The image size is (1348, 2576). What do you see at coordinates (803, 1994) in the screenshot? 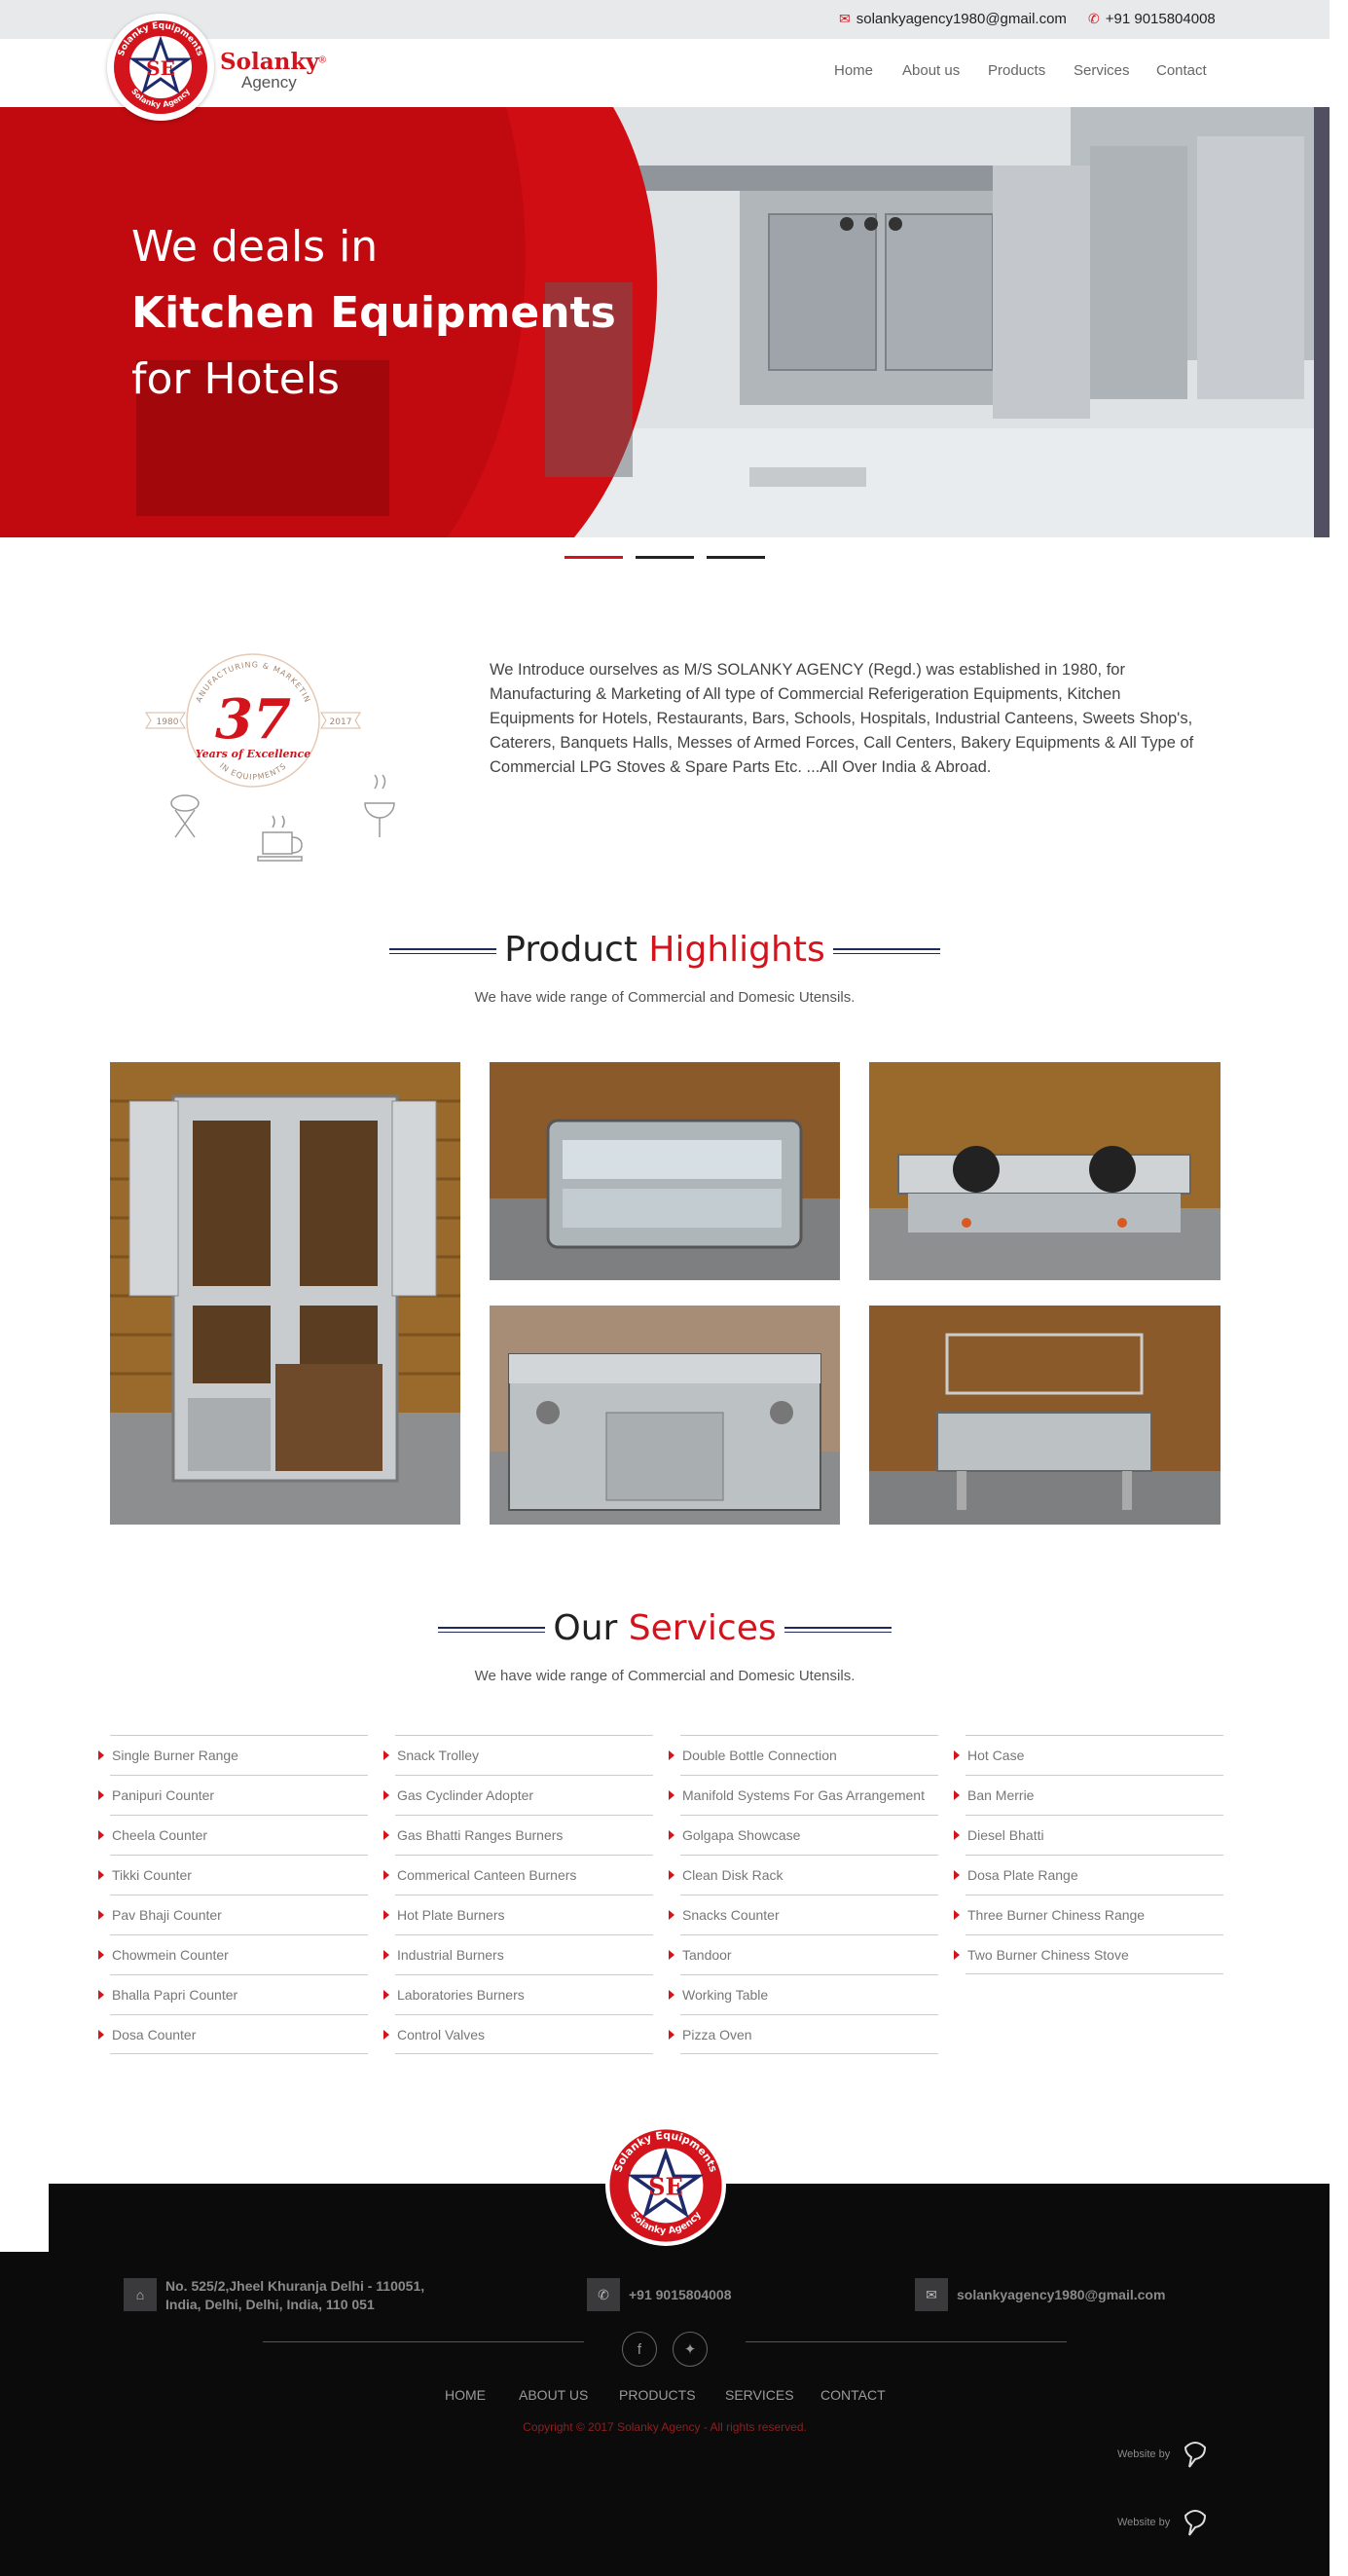
I see `service-item: Working Table` at bounding box center [803, 1994].